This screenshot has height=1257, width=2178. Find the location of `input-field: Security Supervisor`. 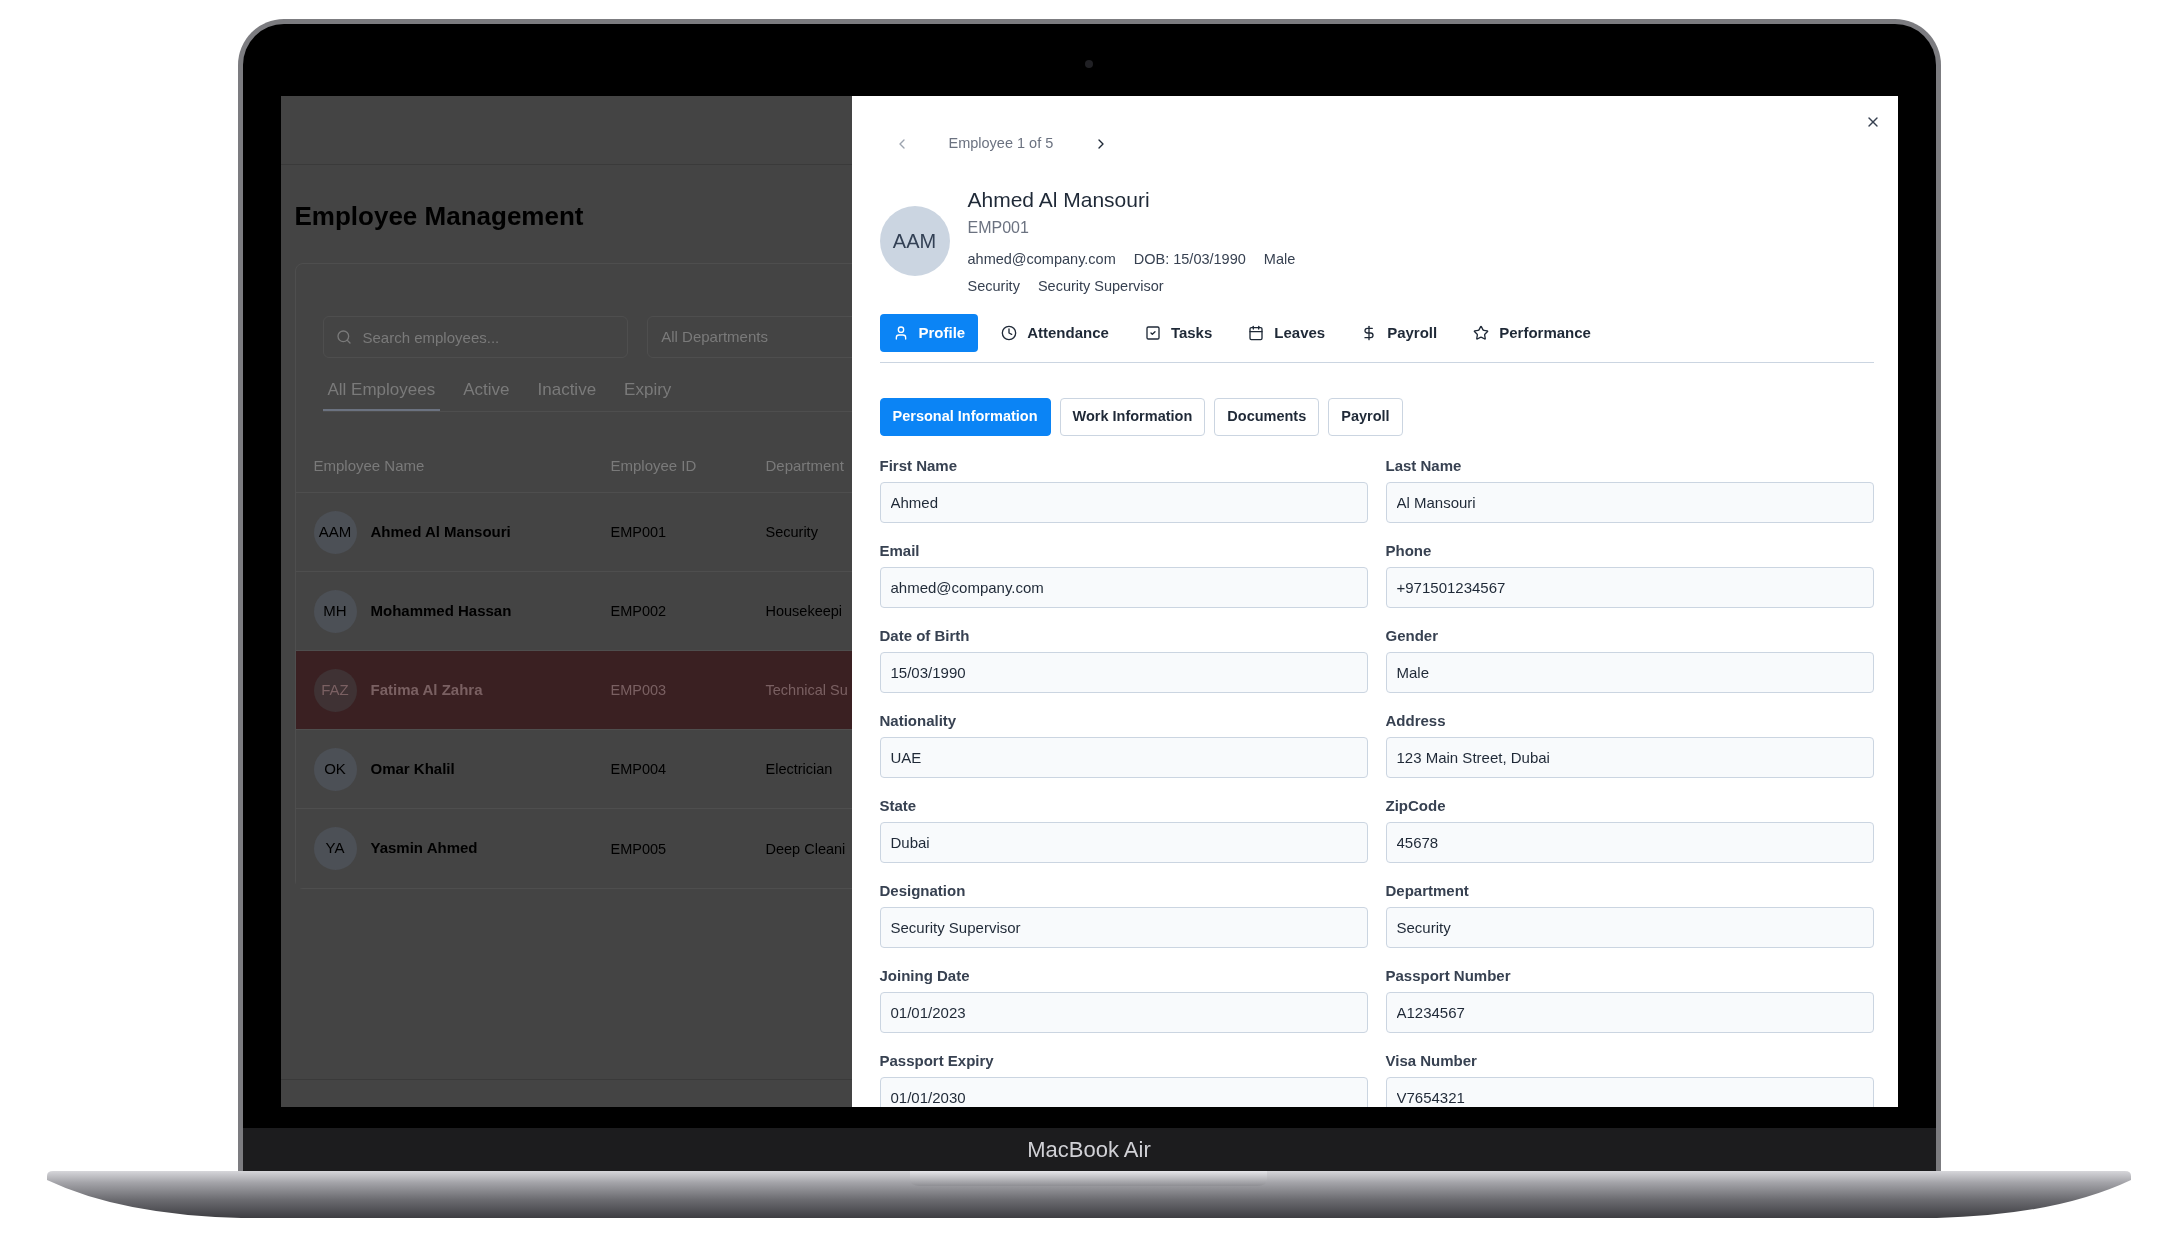

input-field: Security Supervisor is located at coordinates (1123, 927).